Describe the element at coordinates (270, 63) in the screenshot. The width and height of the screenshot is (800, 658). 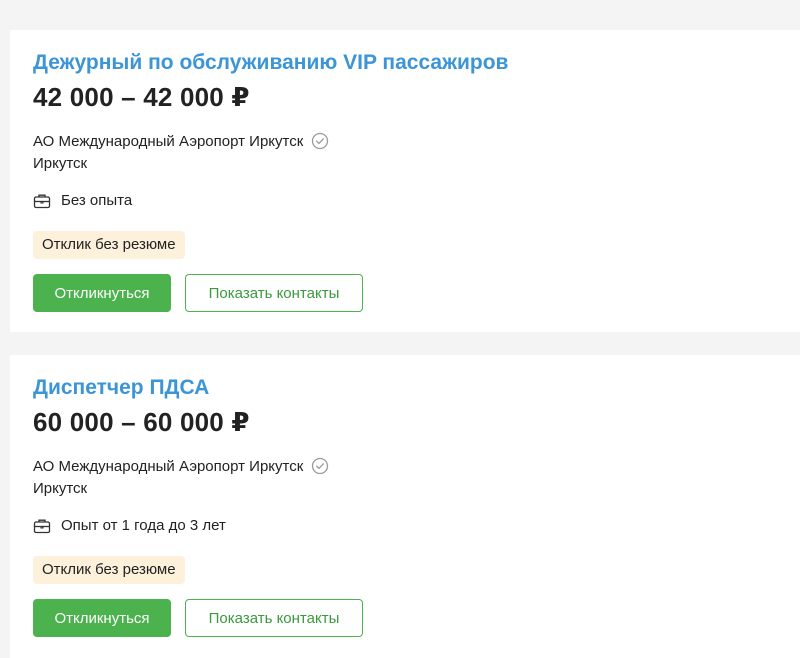
I see `vacancy-title-link: Дежурный по обслуживанию VIP пассажиров` at that location.